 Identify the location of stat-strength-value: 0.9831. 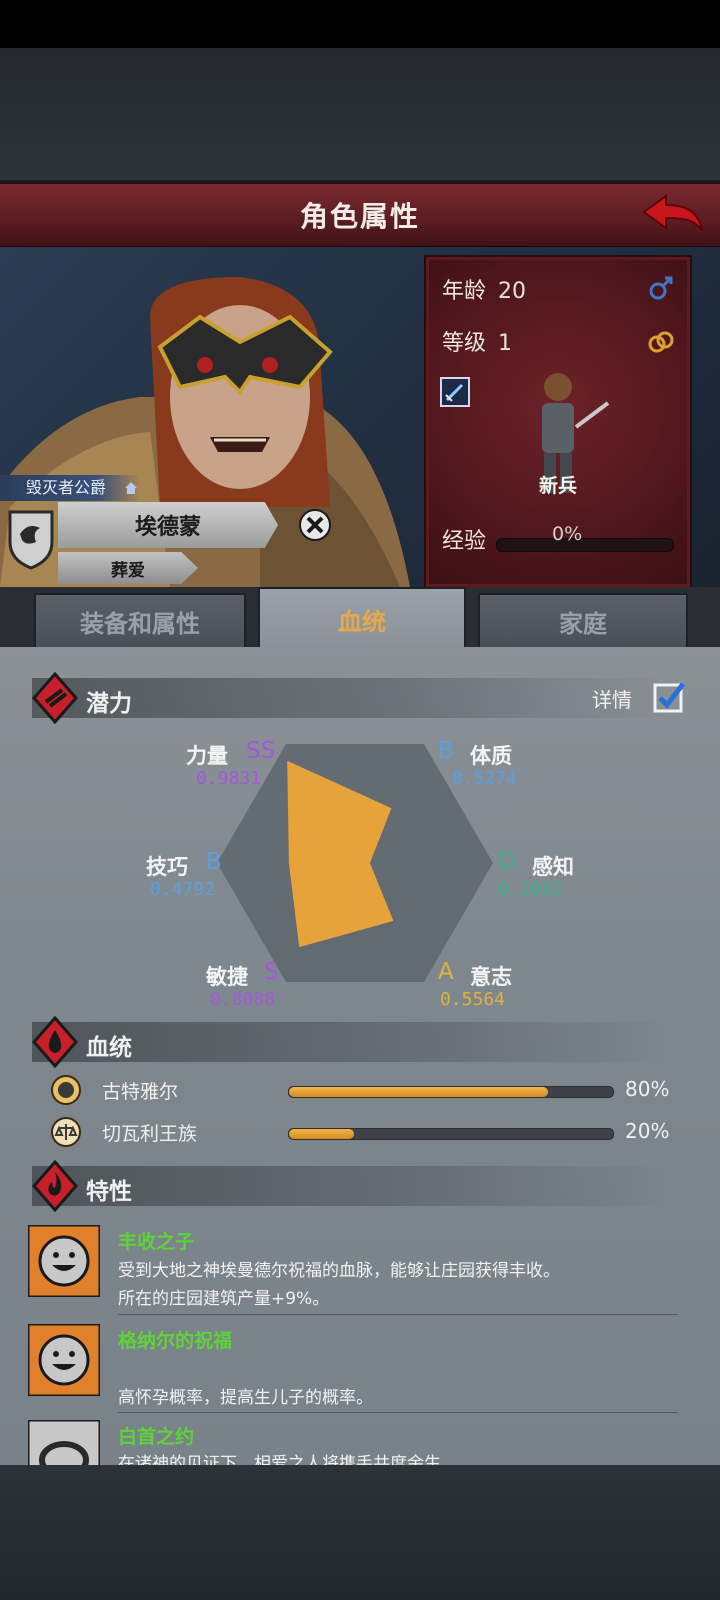
(229, 778).